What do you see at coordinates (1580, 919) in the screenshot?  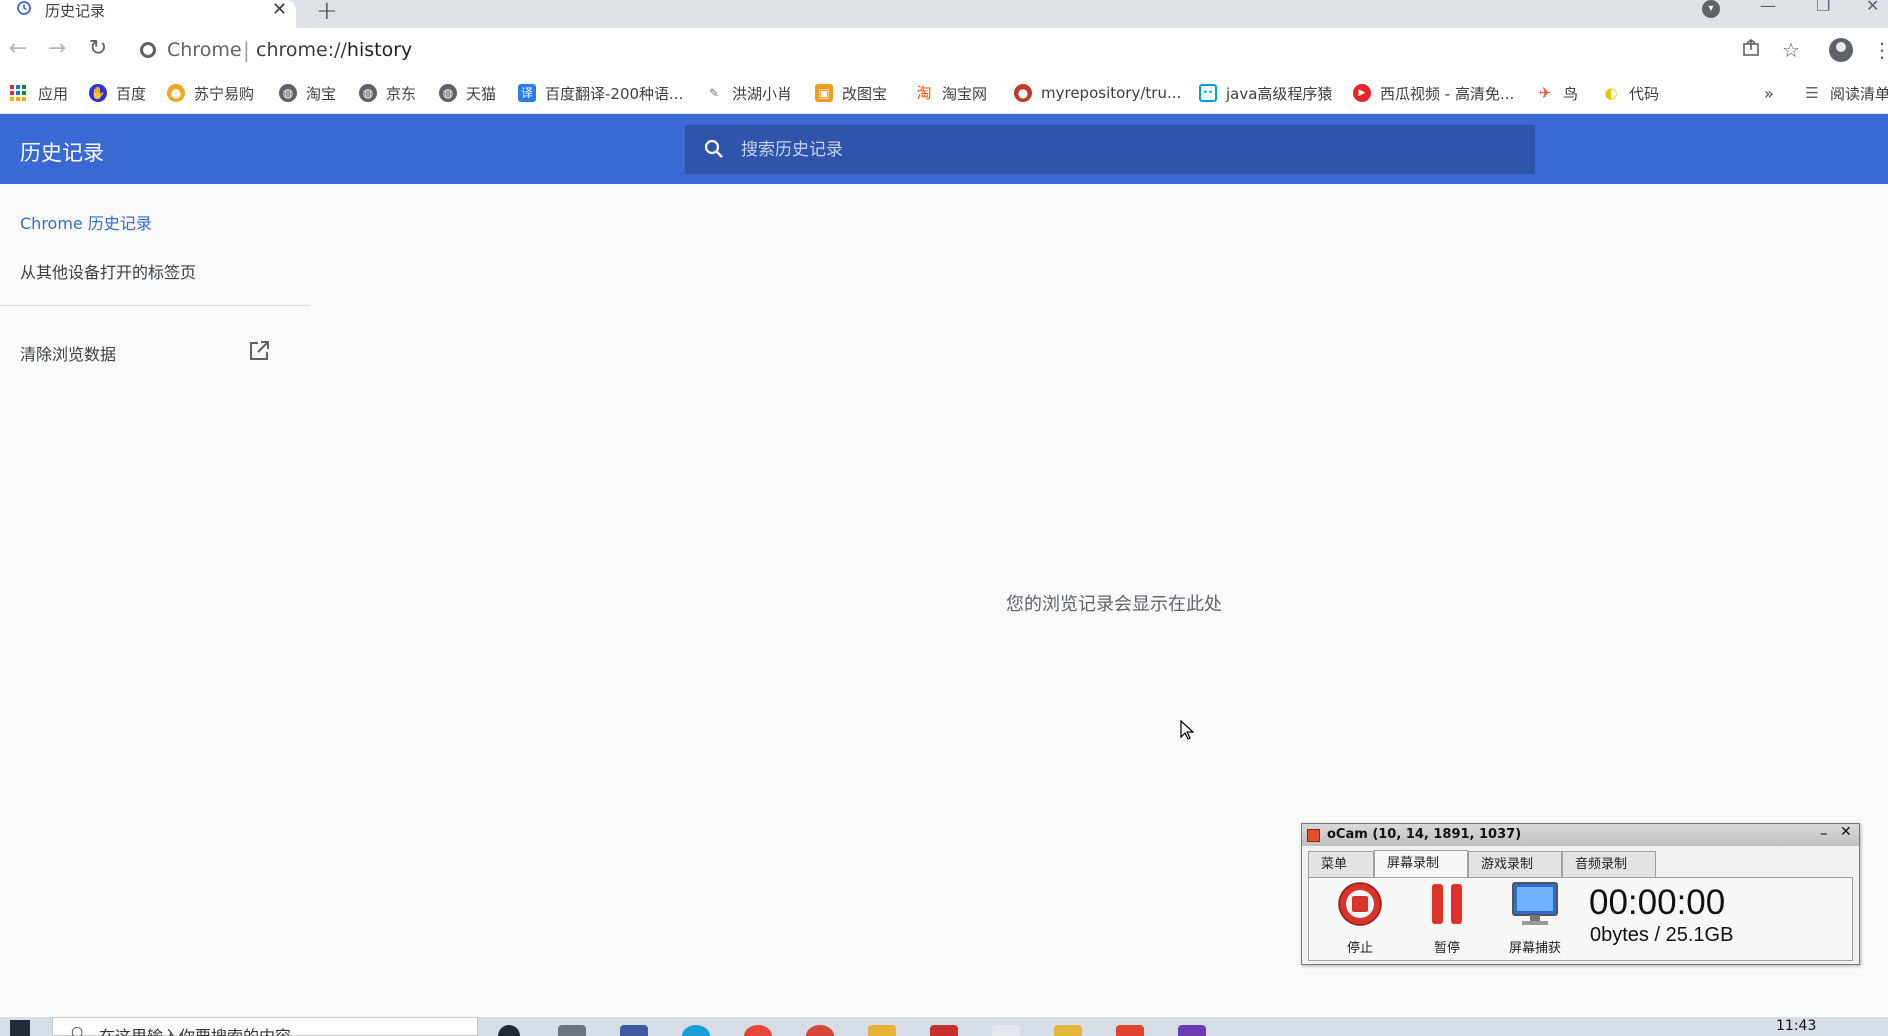 I see `ocam-panel: 停止 暂停 屏幕捕获 00:00:00 0bytes / 25.1GB` at bounding box center [1580, 919].